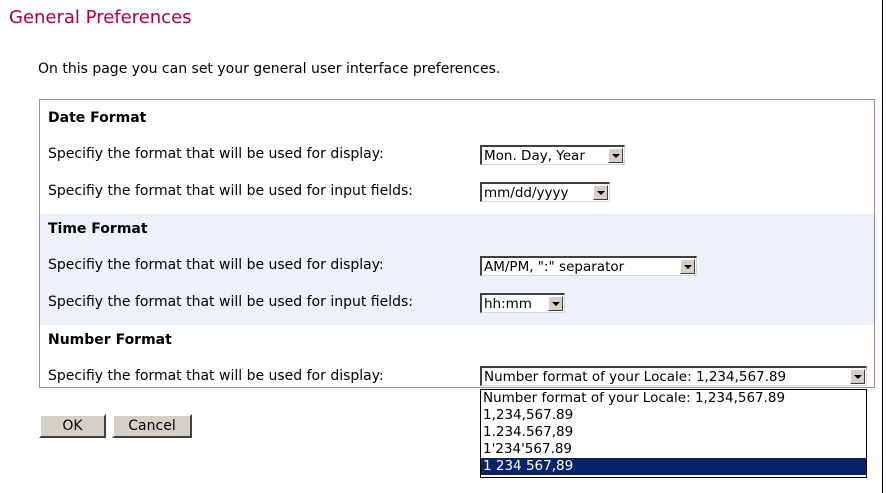 This screenshot has height=493, width=886. What do you see at coordinates (152, 426) in the screenshot?
I see `cancel-button: Cancel` at bounding box center [152, 426].